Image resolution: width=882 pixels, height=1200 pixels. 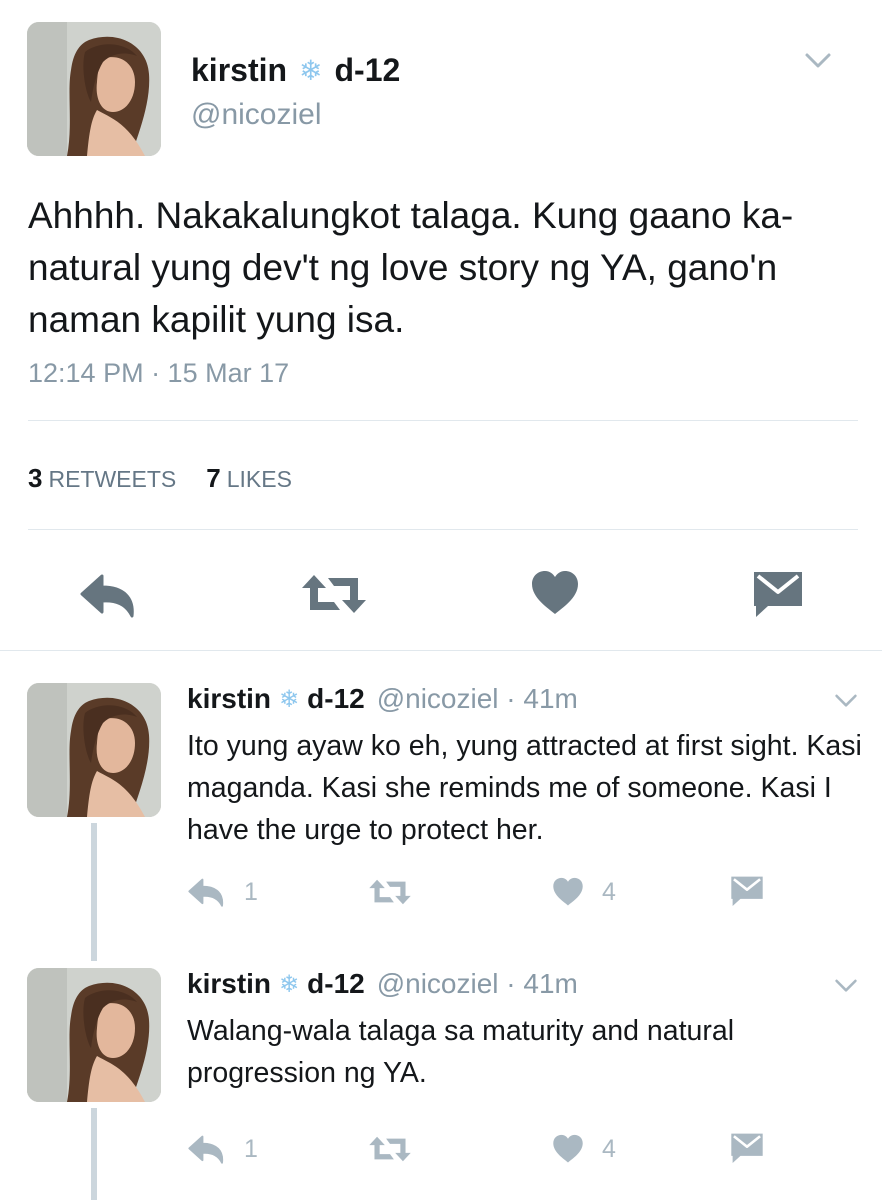 I want to click on tweet-stats: 3 RETWEETS 7 LIKES, so click(x=160, y=478).